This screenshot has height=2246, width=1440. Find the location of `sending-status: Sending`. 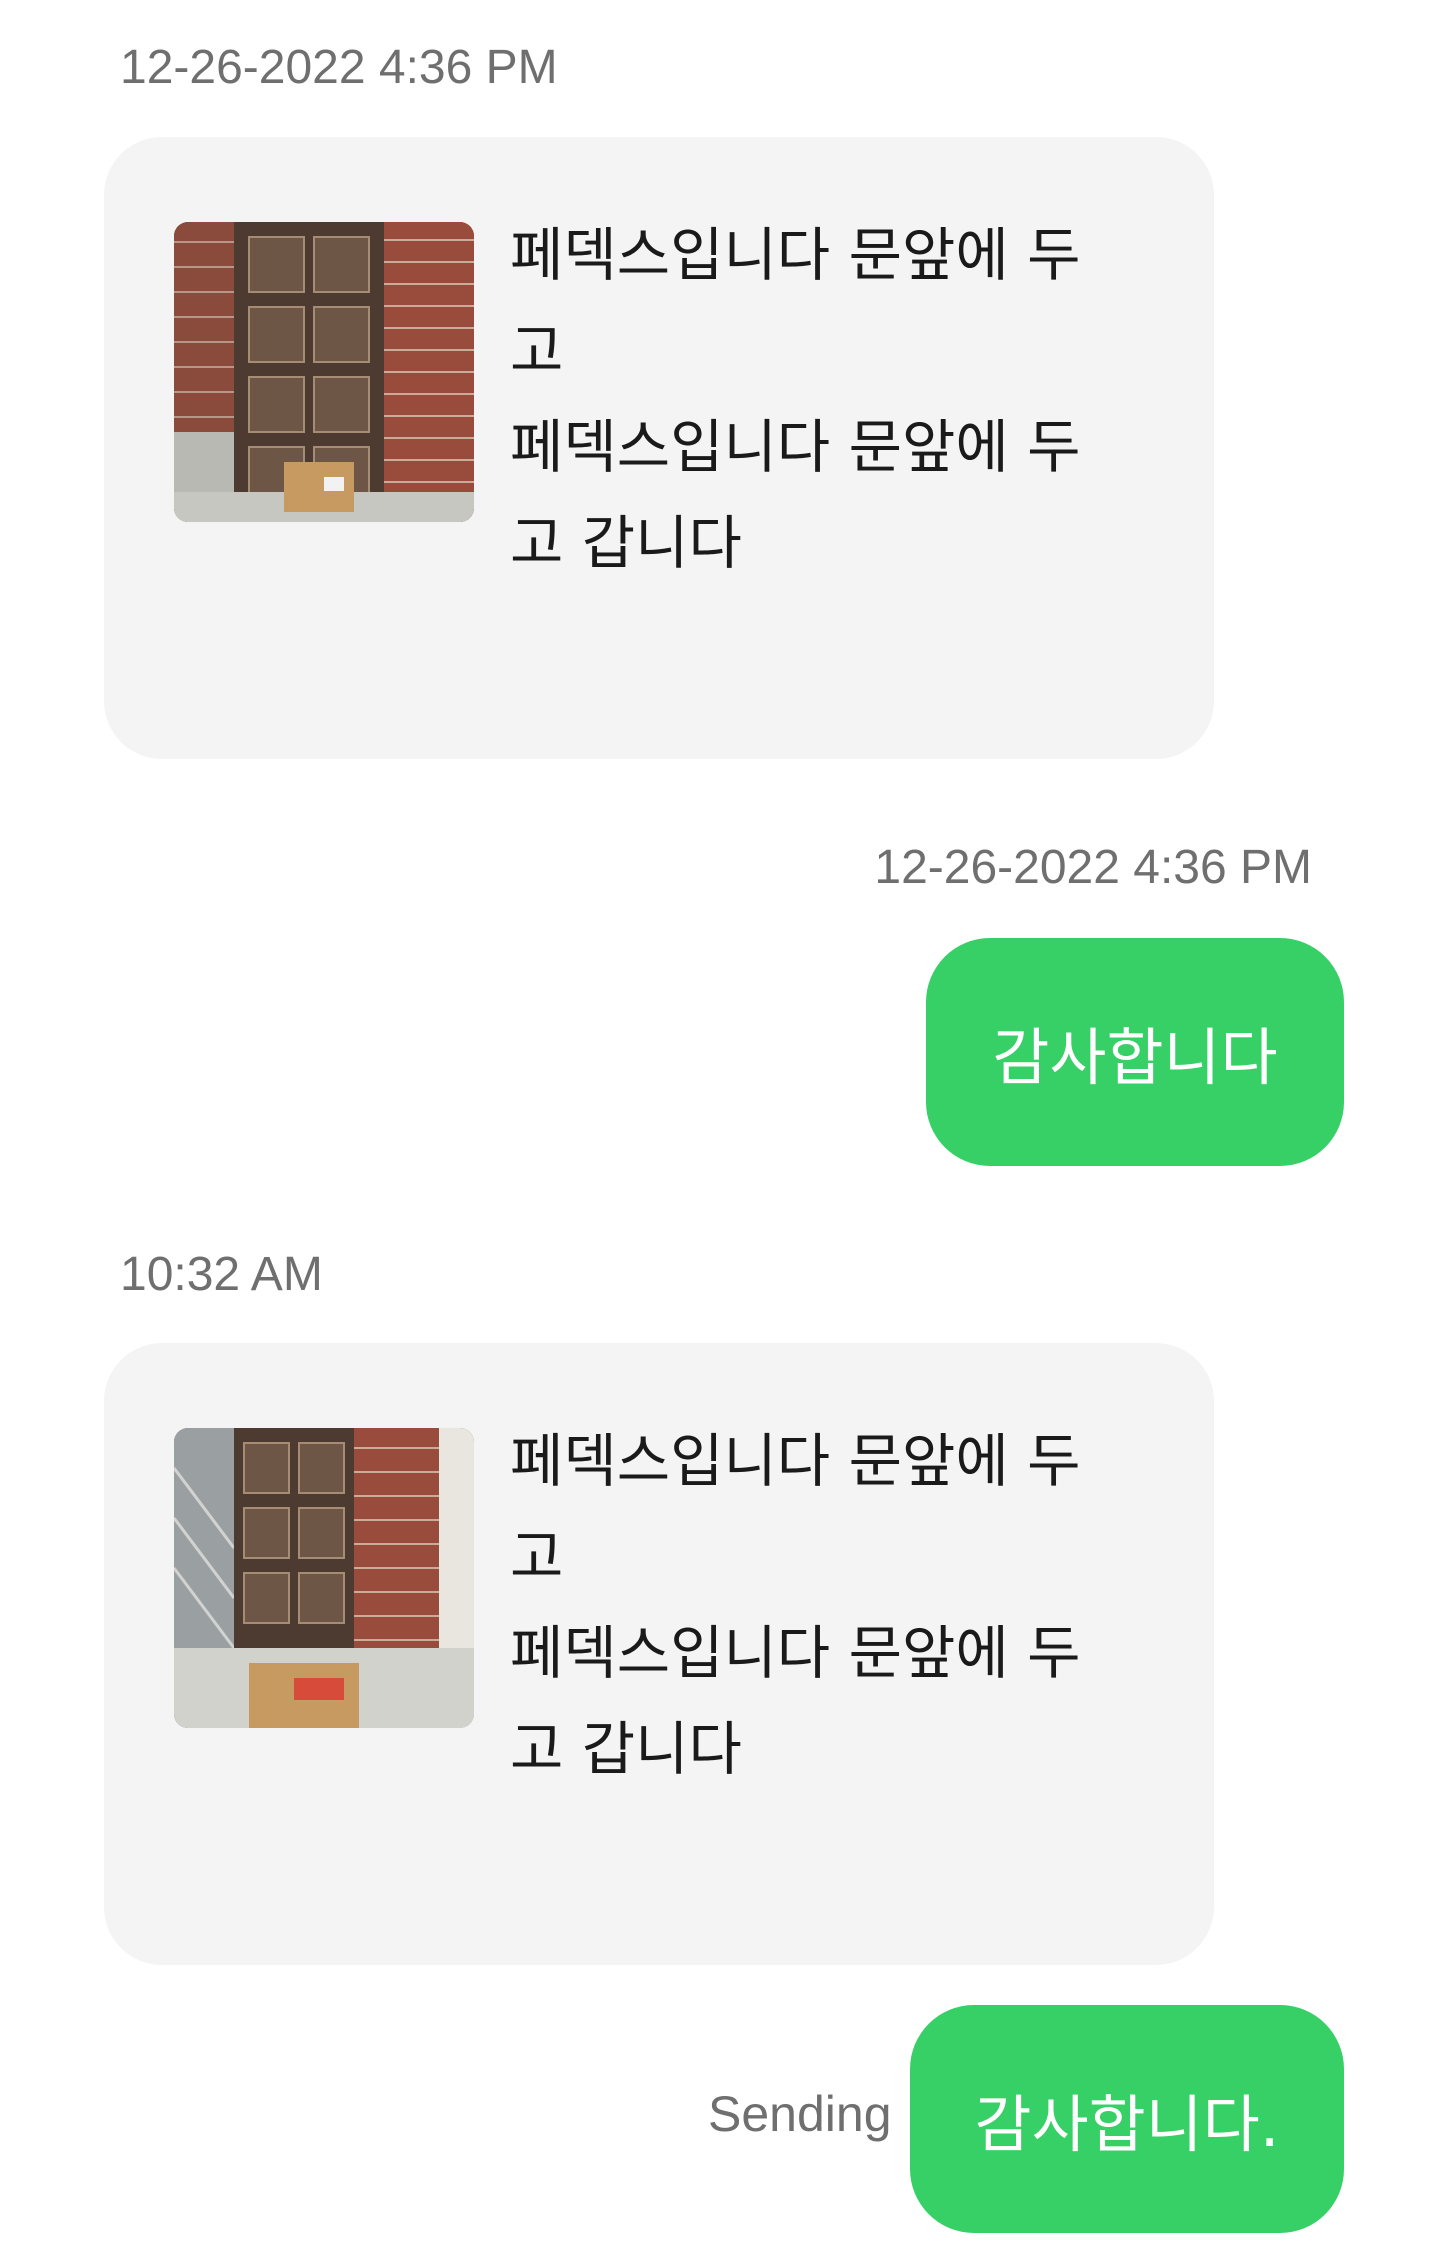

sending-status: Sending is located at coordinates (800, 2114).